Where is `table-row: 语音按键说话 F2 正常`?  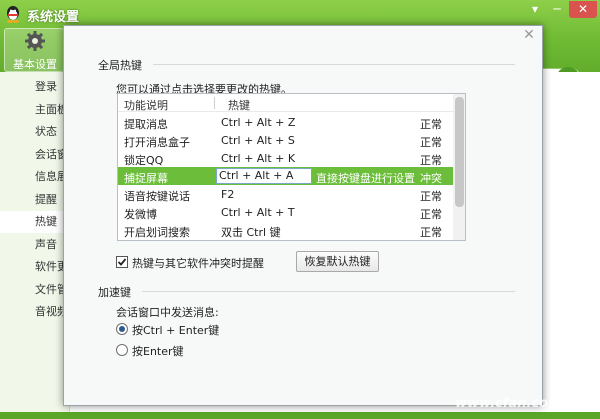 table-row: 语音按键说话 F2 正常 is located at coordinates (285, 194).